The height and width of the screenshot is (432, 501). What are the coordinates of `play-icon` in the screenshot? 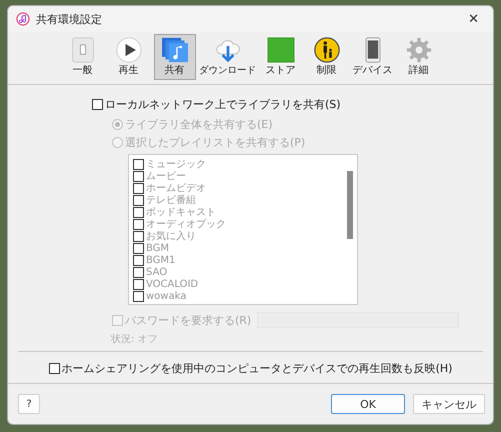 It's located at (129, 50).